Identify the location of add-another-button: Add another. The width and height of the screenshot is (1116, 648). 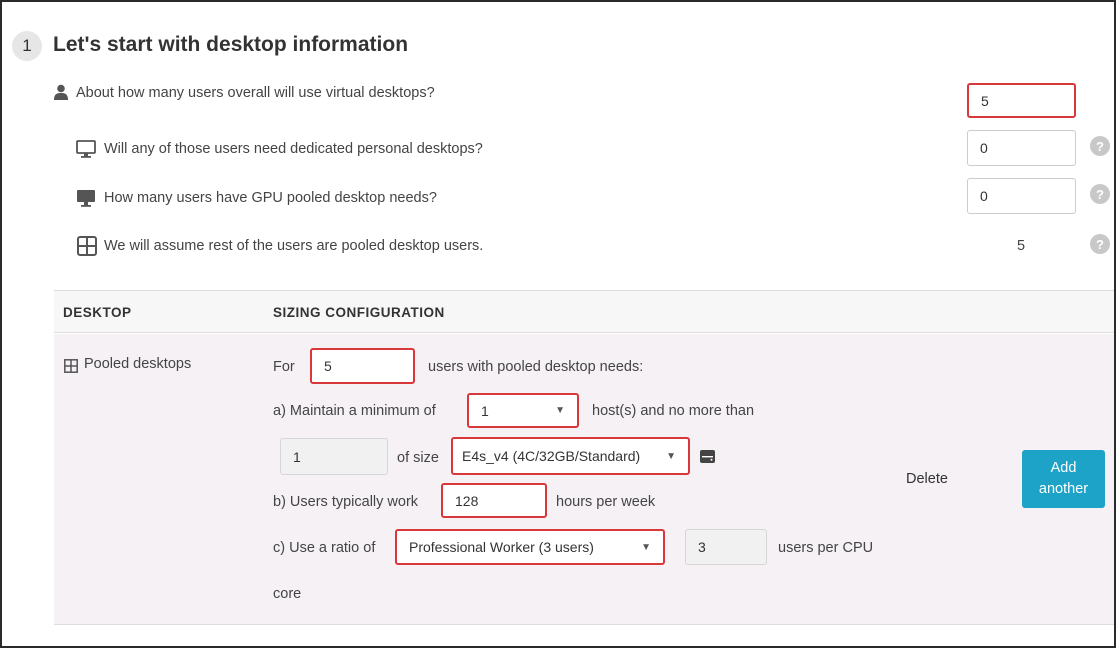
(1063, 479).